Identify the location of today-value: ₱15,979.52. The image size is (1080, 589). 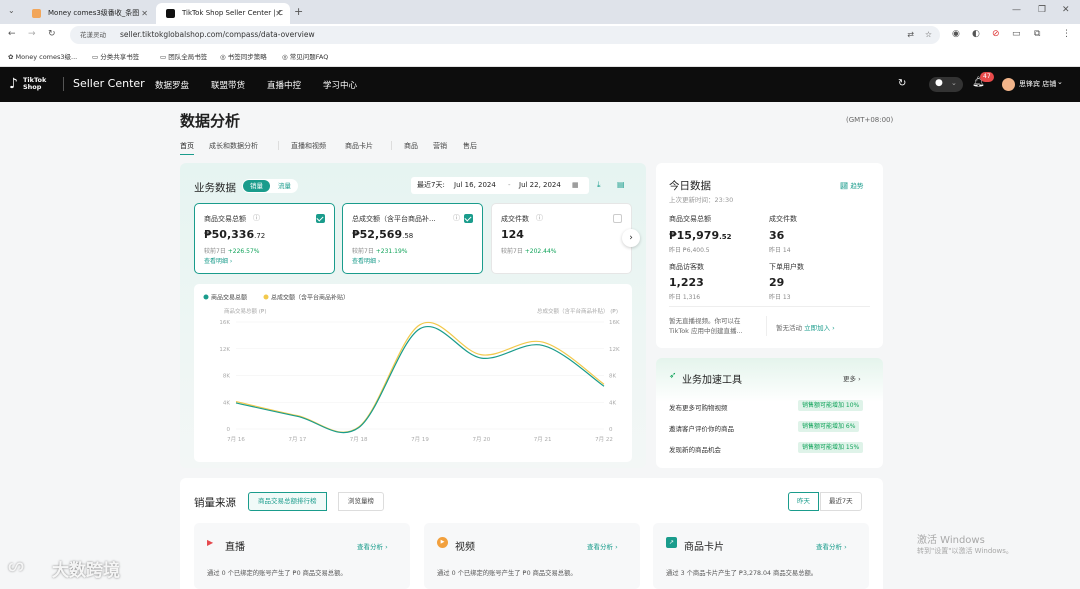
(700, 235).